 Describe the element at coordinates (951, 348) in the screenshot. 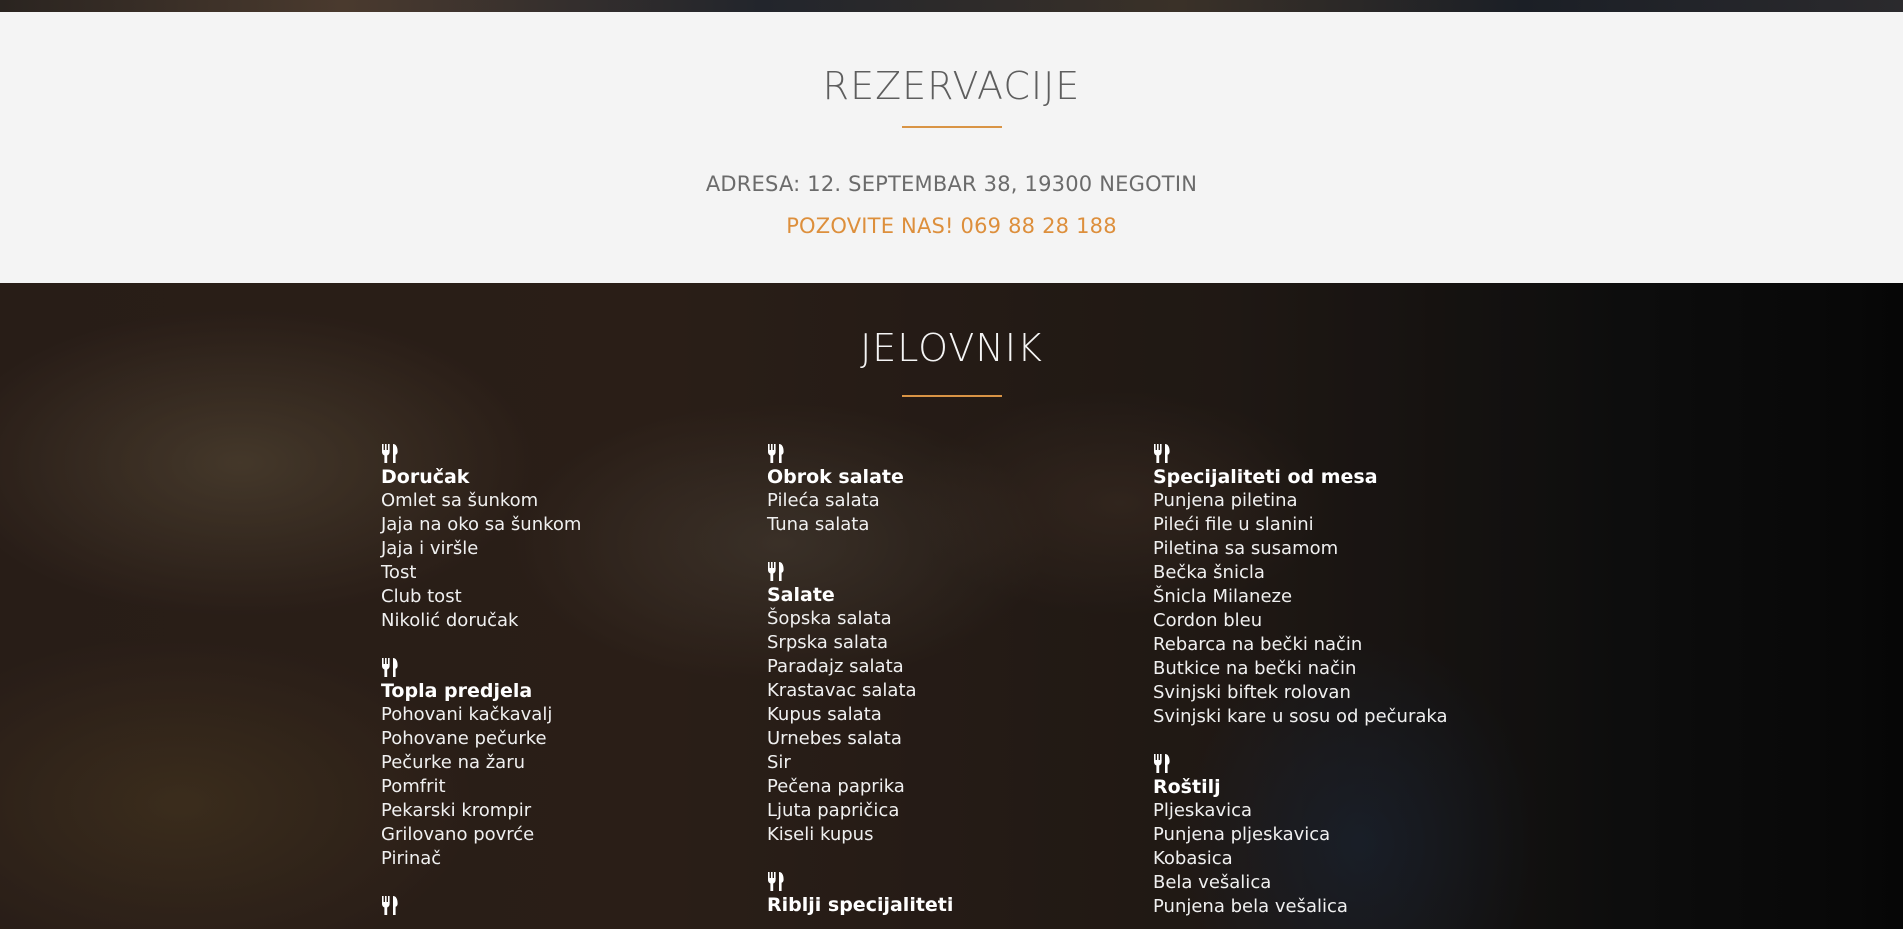

I see `menu-title: JELOVNIK` at that location.